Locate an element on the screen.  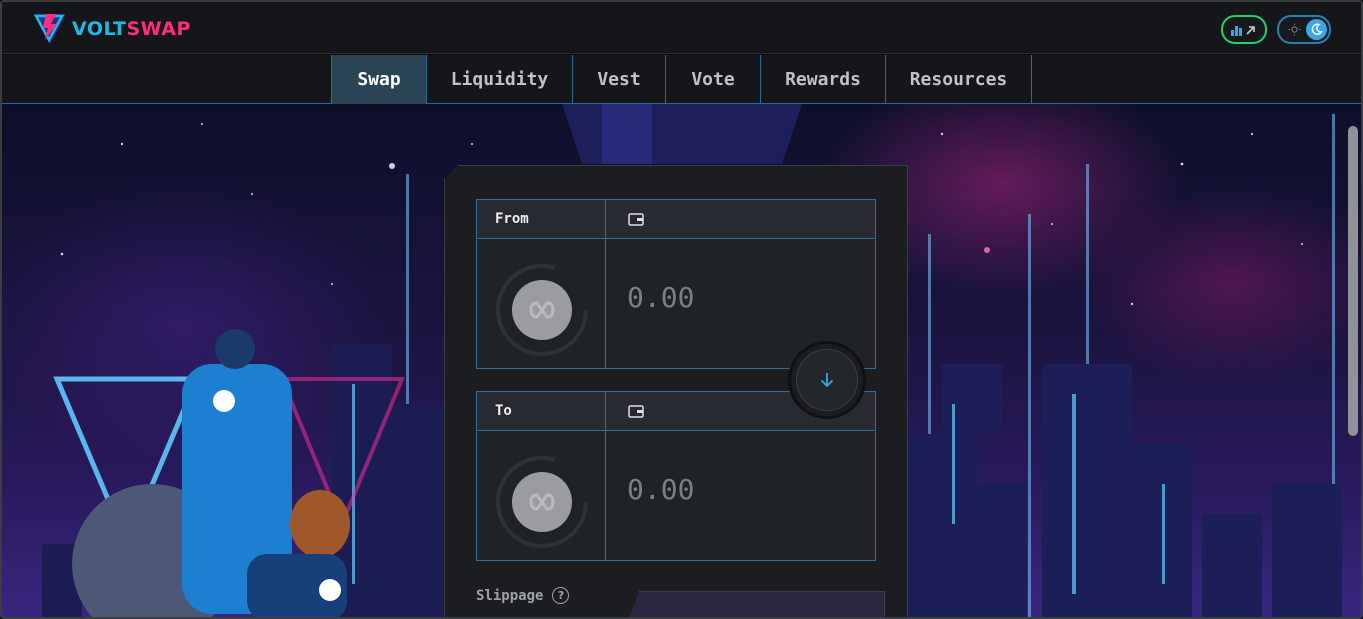
voltswap-logo: VOLTSWAP is located at coordinates (111, 29).